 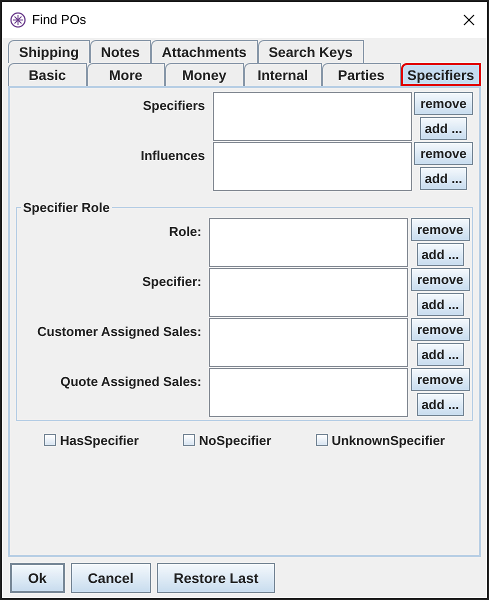 I want to click on field-label: Customer Assigned Sales:, so click(x=119, y=331).